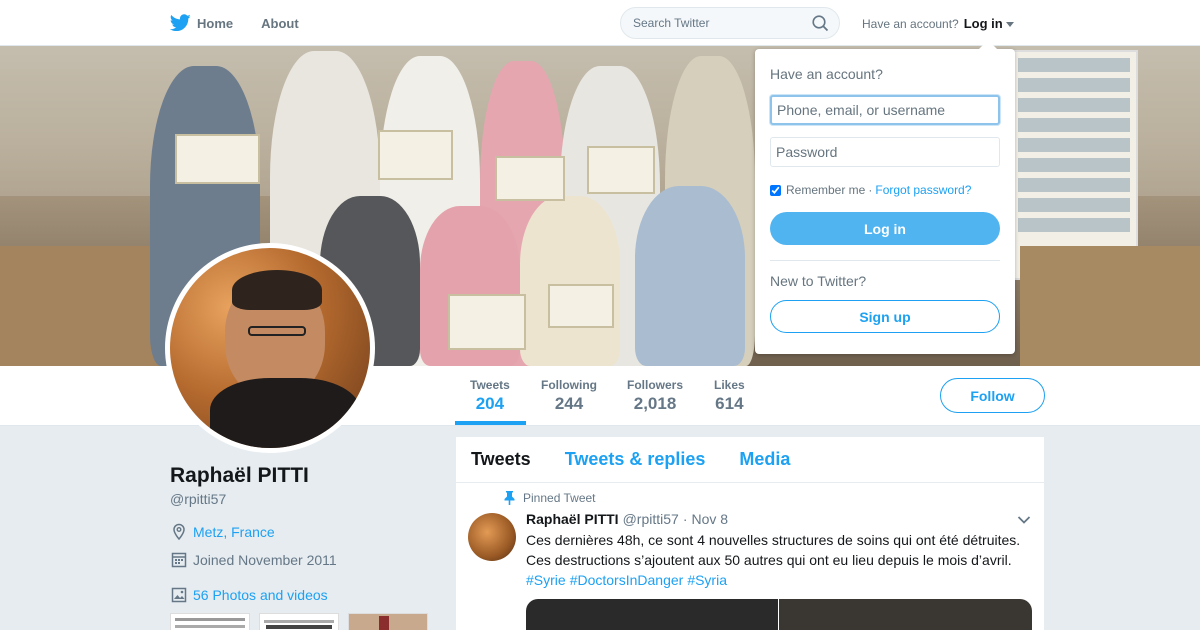 The image size is (1200, 630). Describe the element at coordinates (265, 559) in the screenshot. I see `joined-text: Joined November 2011` at that location.